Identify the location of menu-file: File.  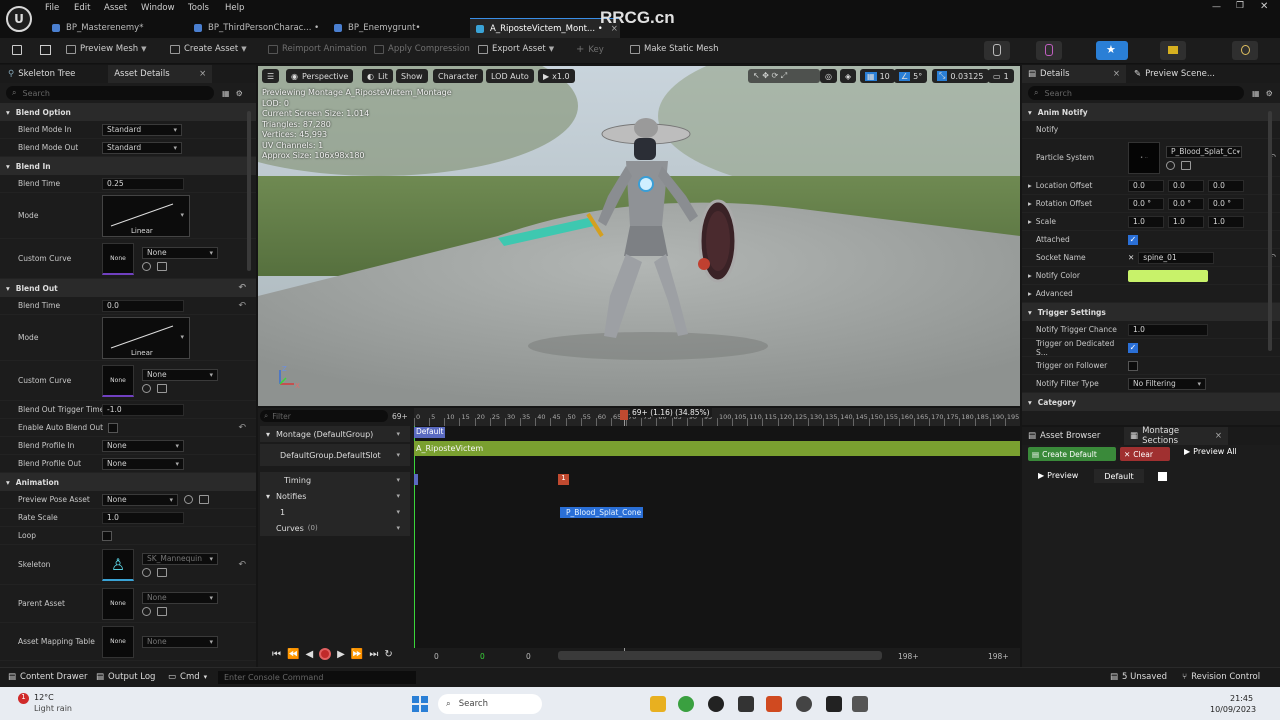
(52, 8).